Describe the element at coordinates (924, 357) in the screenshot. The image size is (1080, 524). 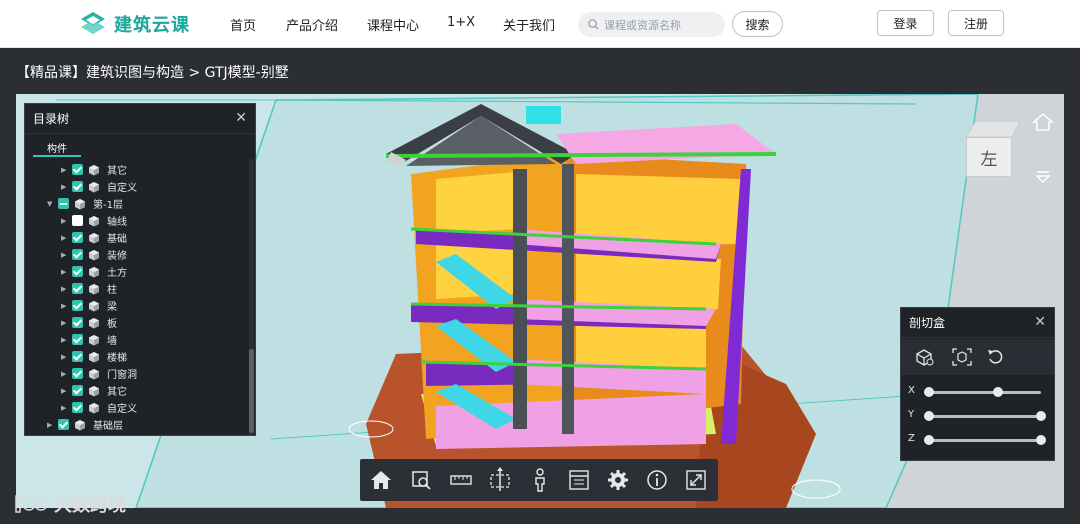
I see `hide-box-icon` at that location.